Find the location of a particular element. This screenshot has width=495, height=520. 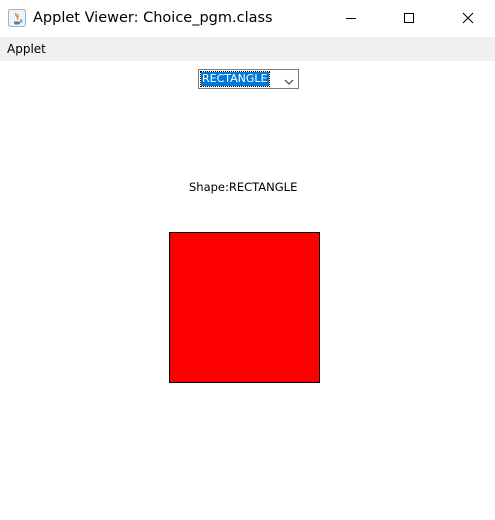

window-title: Applet Viewer: Choice_pgm.class is located at coordinates (153, 18).